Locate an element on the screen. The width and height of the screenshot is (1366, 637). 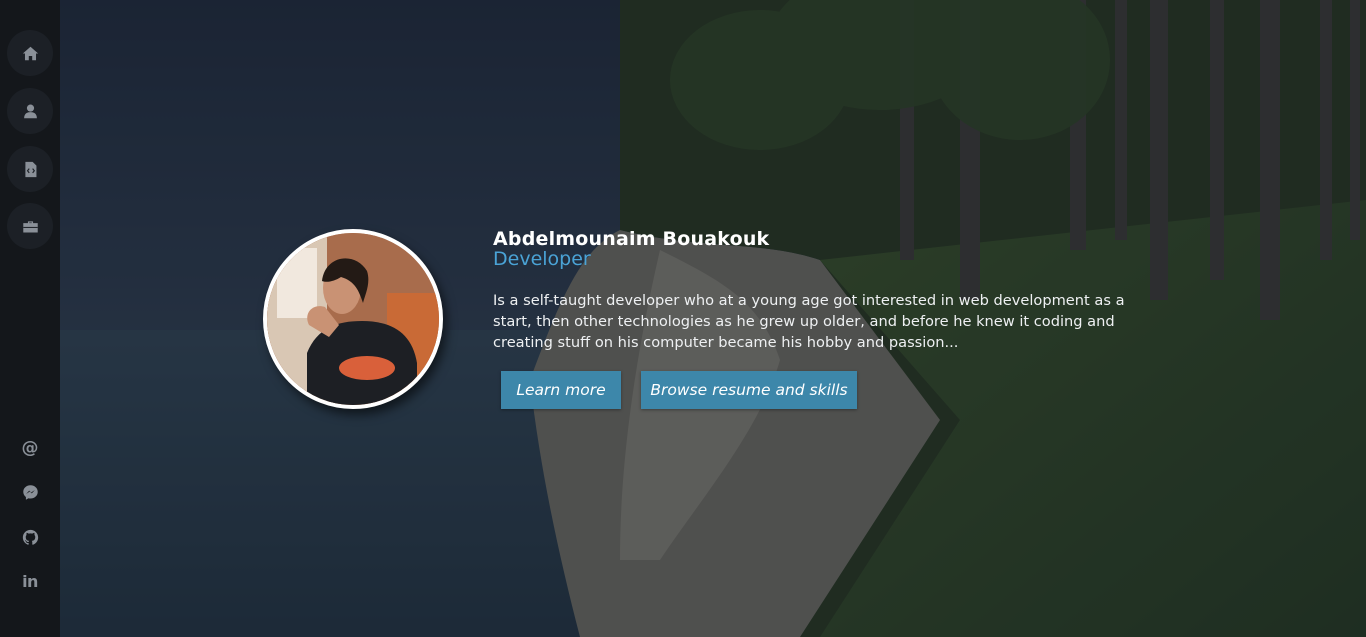
code-file-icon is located at coordinates (30, 169).